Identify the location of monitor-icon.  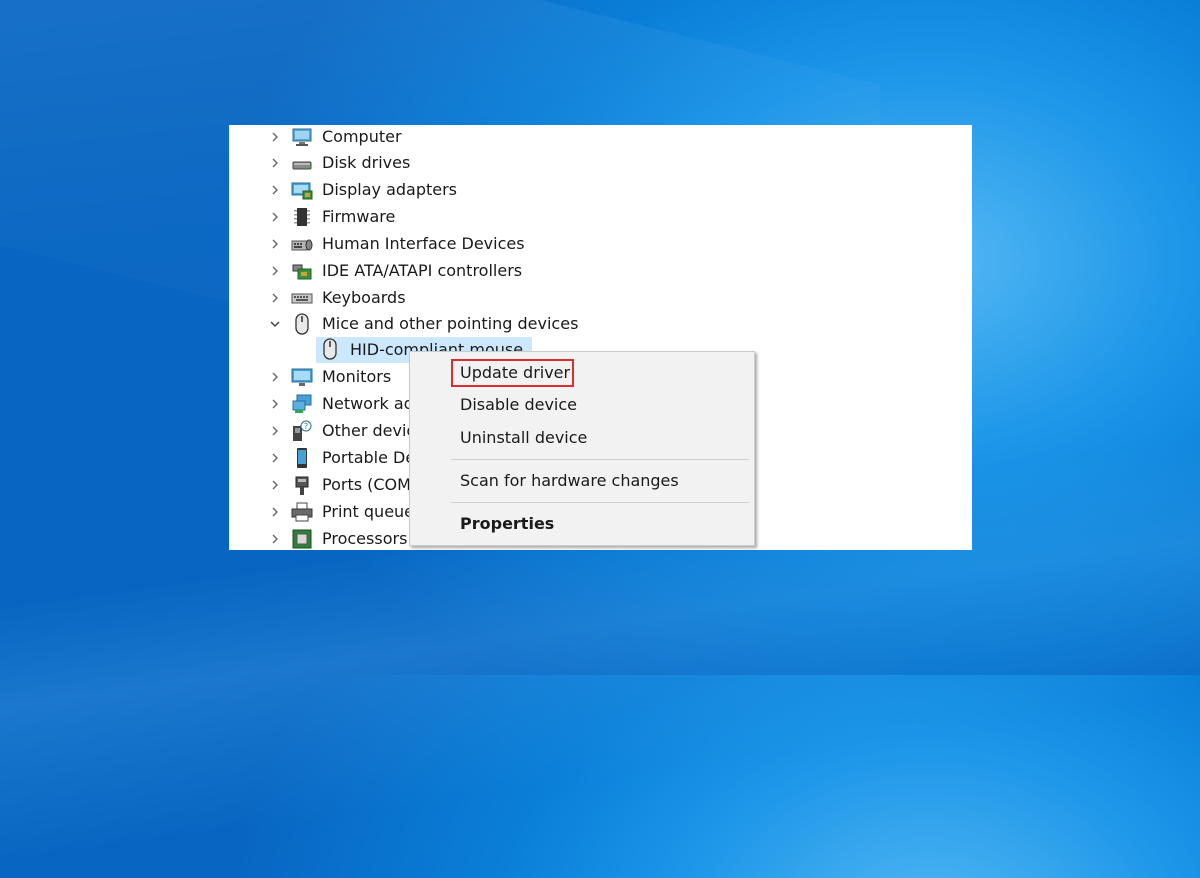
(302, 377).